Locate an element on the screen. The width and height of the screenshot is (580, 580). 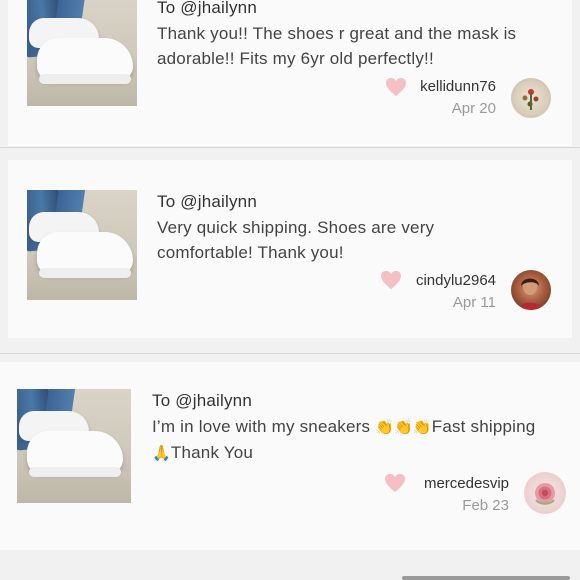
reviewer-username: cindylu2964 is located at coordinates (440, 280).